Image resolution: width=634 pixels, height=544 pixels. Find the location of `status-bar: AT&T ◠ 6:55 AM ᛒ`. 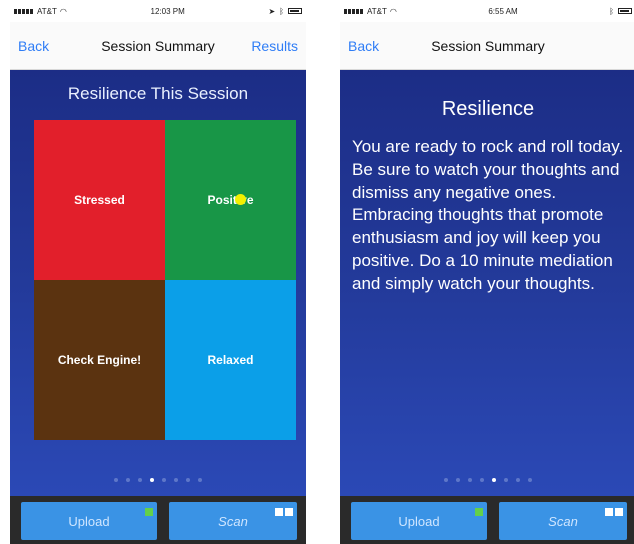

status-bar: AT&T ◠ 6:55 AM ᛒ is located at coordinates (487, 11).